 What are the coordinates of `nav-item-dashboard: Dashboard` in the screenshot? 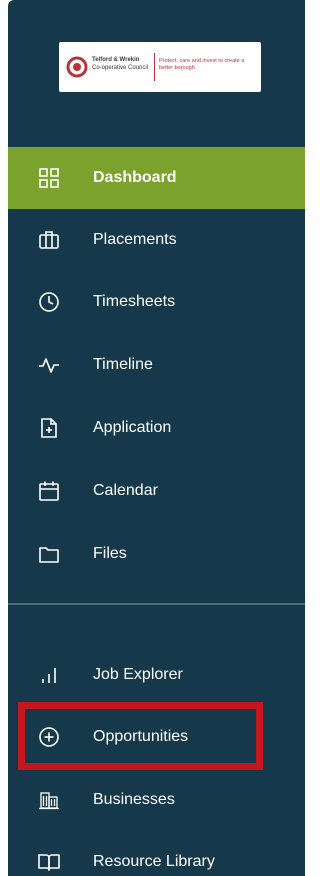 It's located at (156, 178).